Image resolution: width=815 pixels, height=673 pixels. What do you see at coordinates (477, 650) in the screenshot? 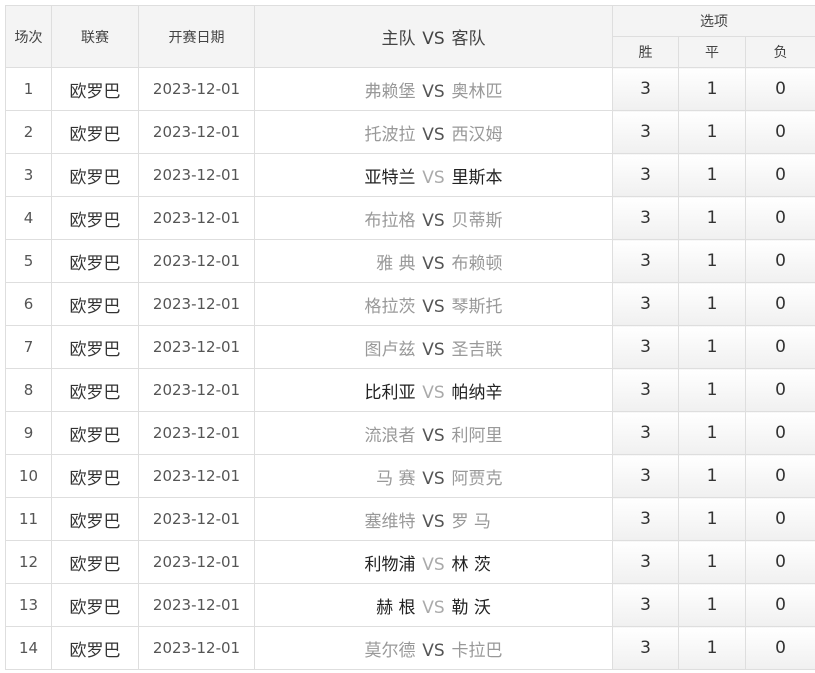
I see `away-team: 卡拉巴` at bounding box center [477, 650].